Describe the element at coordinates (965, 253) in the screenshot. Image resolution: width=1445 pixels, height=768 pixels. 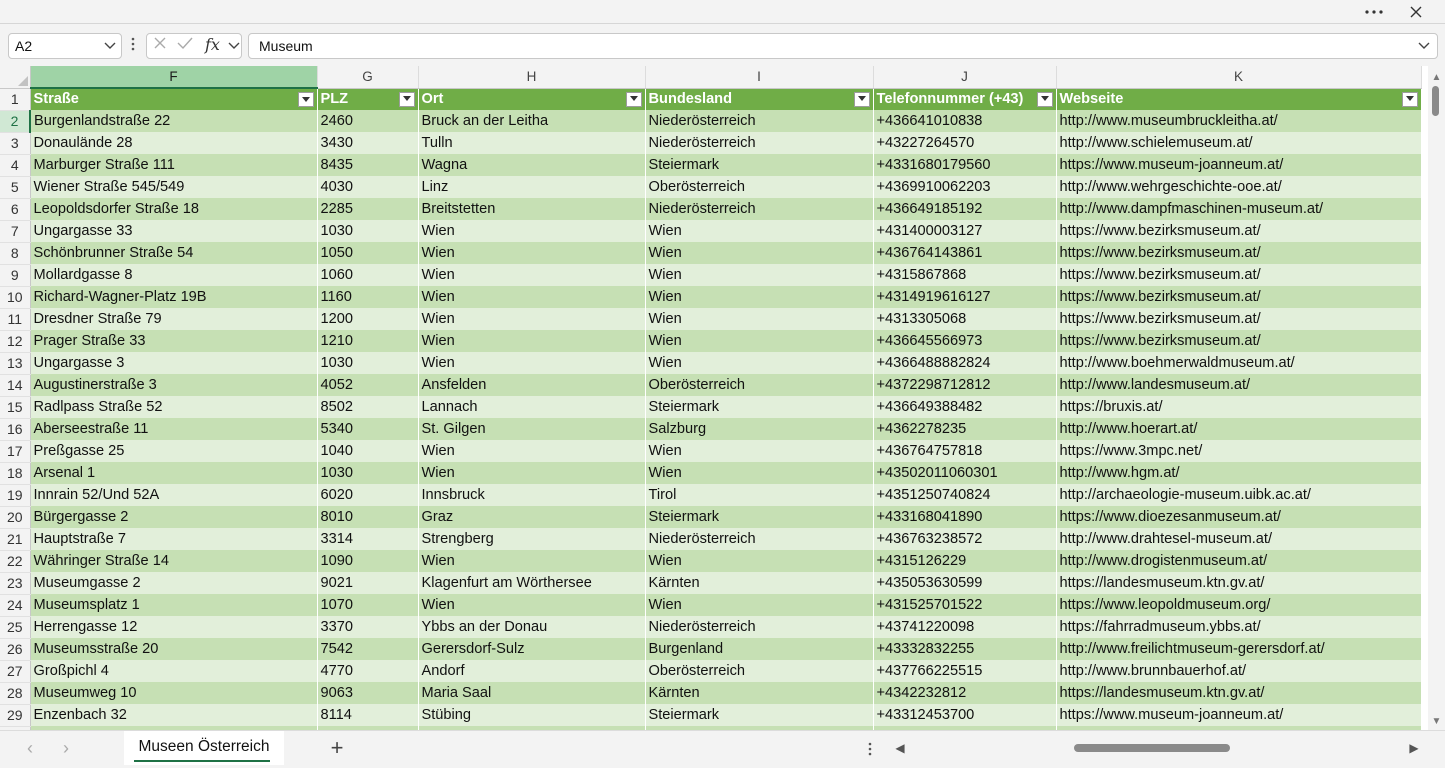
I see `cell: +436764143861` at that location.